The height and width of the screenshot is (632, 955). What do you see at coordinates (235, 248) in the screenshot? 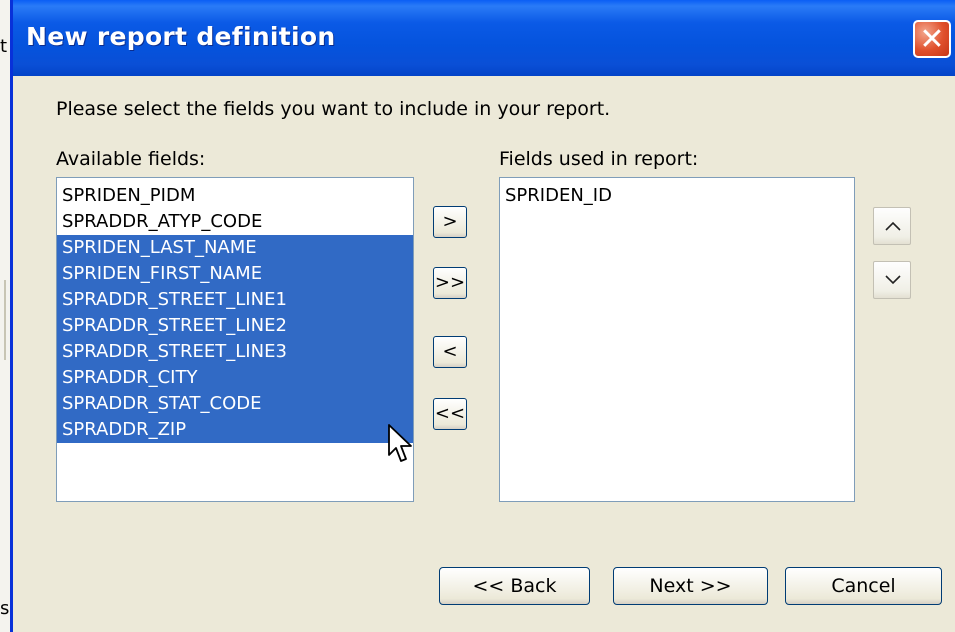
I see `list-item: SPRIDEN_LAST_NAME` at bounding box center [235, 248].